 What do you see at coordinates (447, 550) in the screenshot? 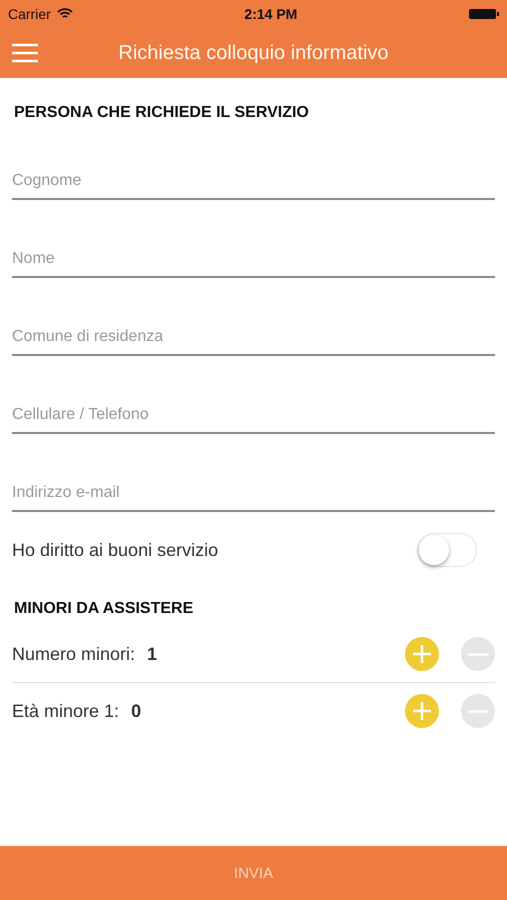
I see `toggle-switch` at bounding box center [447, 550].